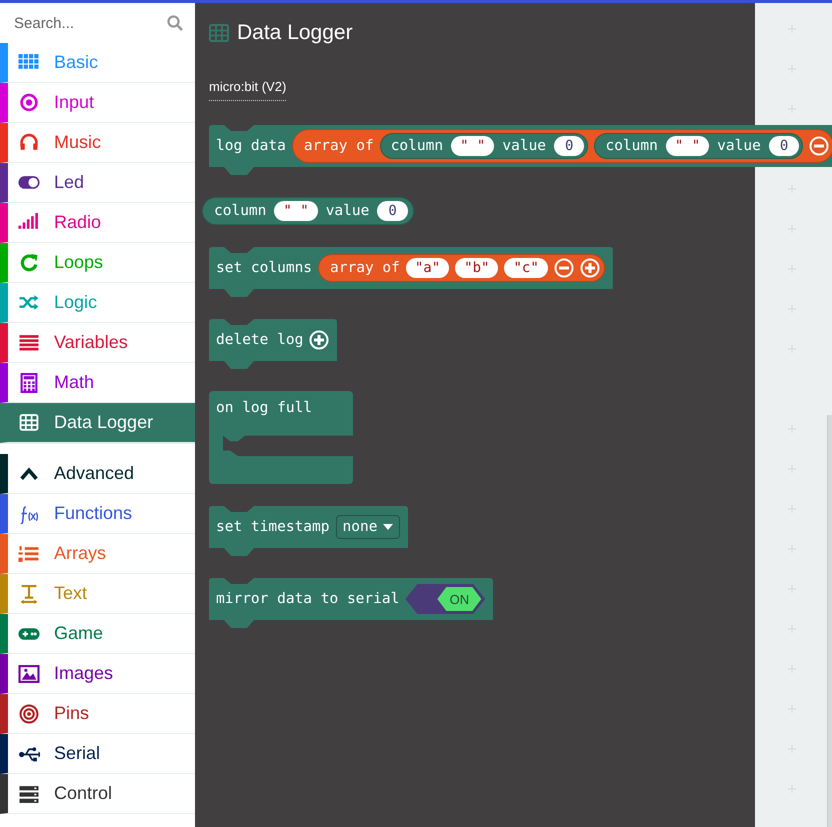 This screenshot has height=827, width=832. What do you see at coordinates (476, 268) in the screenshot?
I see `string-field: "b"` at bounding box center [476, 268].